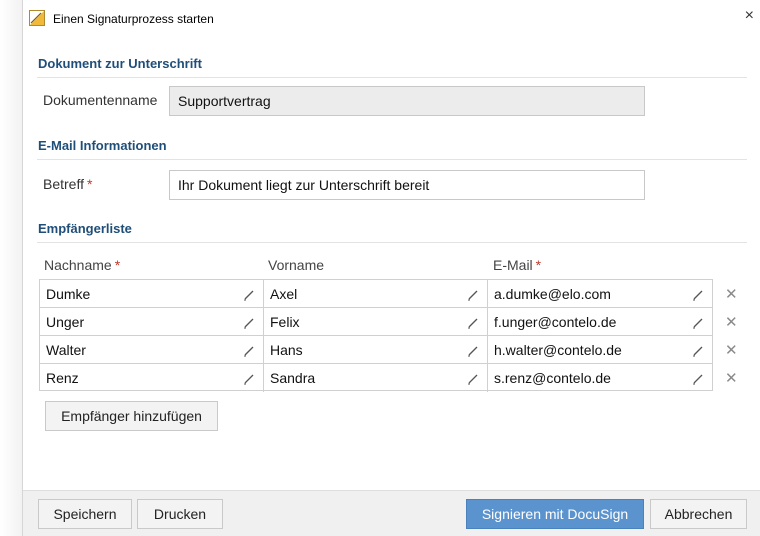 This screenshot has width=760, height=536. I want to click on firstname-value: Hans, so click(286, 350).